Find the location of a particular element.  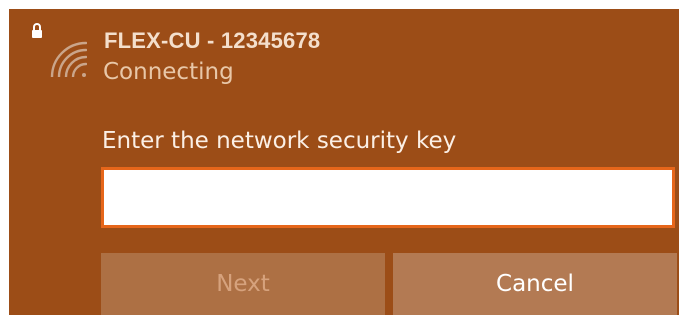

security-key-label: Enter the network security key is located at coordinates (279, 141).